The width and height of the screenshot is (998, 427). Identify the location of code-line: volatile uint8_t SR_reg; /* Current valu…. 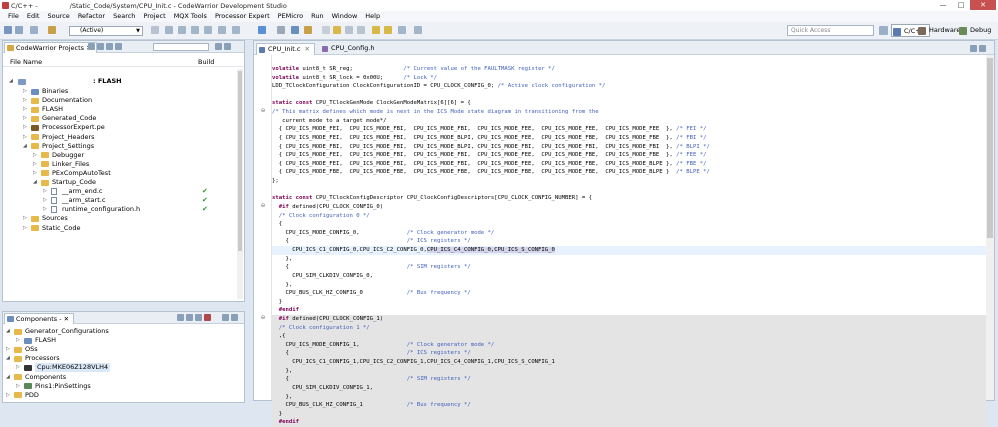
(629, 69).